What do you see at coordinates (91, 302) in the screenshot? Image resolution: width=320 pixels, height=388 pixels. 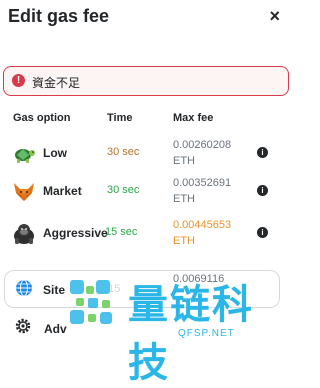 I see `watermark-logo-icon` at bounding box center [91, 302].